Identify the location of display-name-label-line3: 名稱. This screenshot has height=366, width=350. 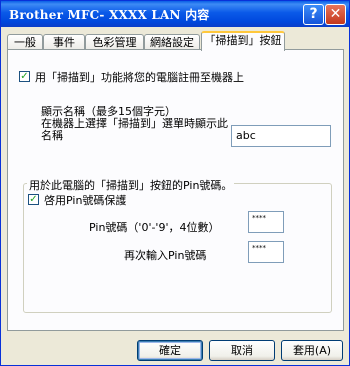
(52, 135).